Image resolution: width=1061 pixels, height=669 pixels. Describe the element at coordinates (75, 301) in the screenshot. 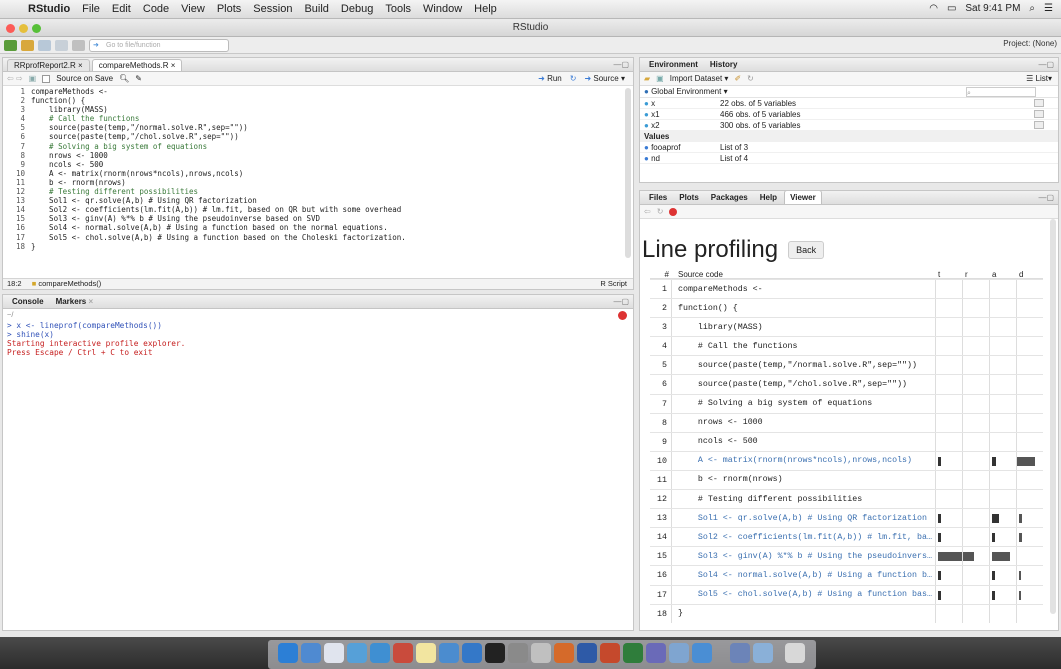

I see `tab-markers: Markers ×` at that location.